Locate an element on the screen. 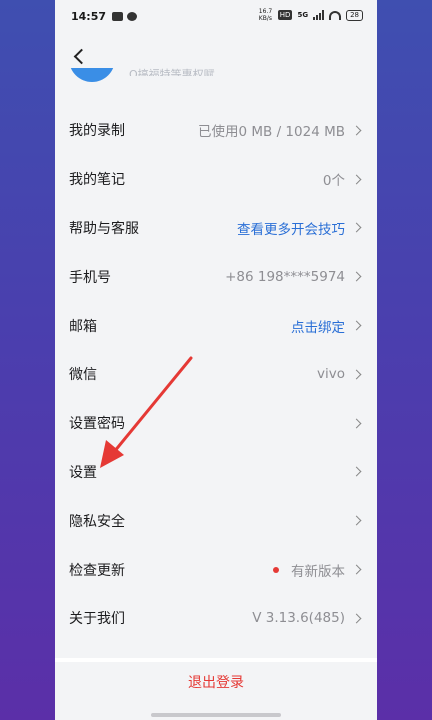  hd-badge: HD is located at coordinates (285, 15).